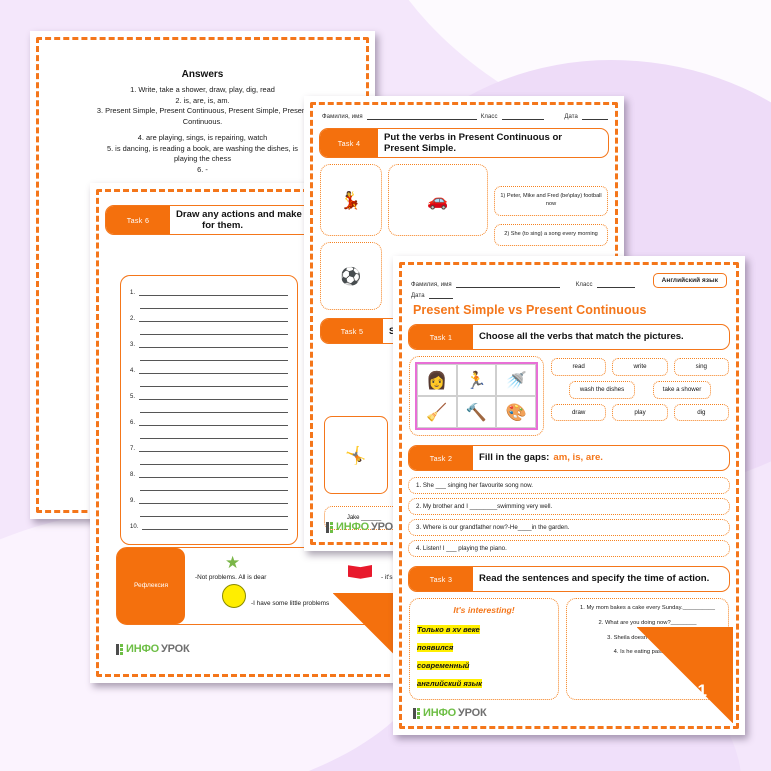 This screenshot has height=771, width=771. Describe the element at coordinates (441, 337) in the screenshot. I see `task1-chip: Task 1` at that location.